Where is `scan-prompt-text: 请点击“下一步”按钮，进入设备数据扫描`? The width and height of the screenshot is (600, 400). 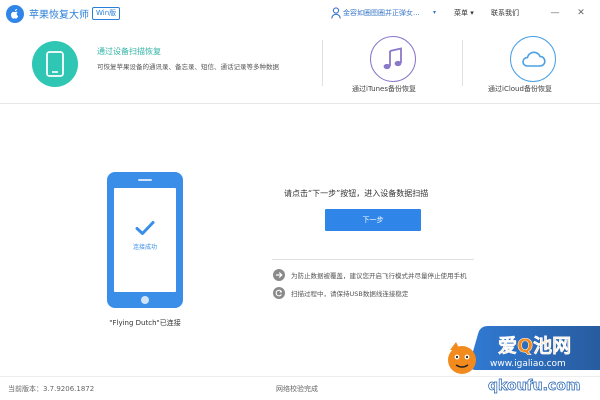
scan-prompt-text: 请点击“下一步”按钮，进入设备数据扫描 is located at coordinates (356, 193).